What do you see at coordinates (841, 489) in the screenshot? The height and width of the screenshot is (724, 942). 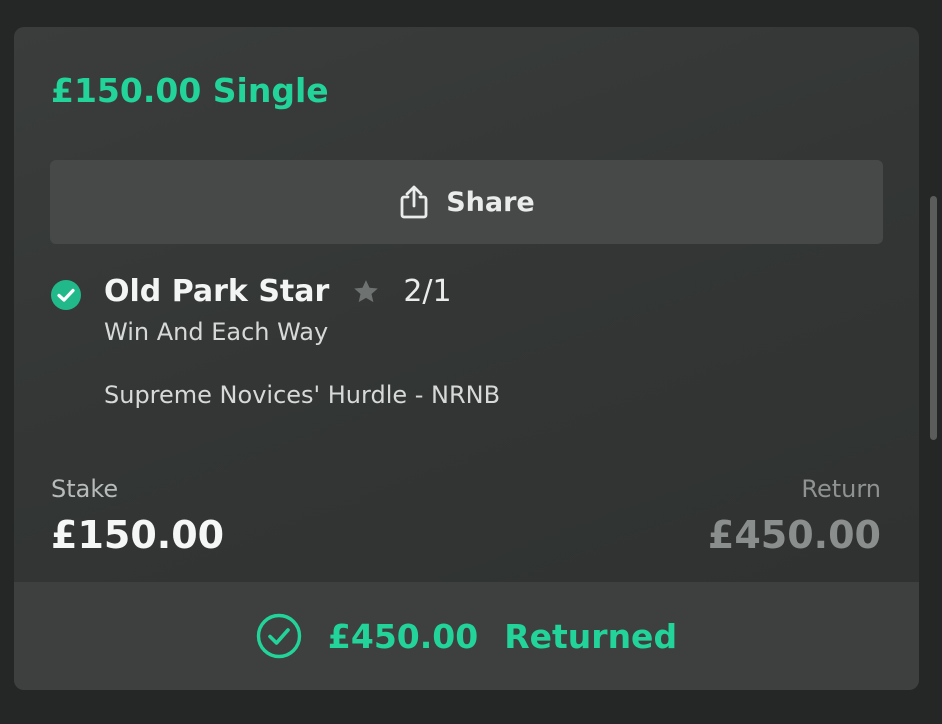 I see `return-label: Return` at bounding box center [841, 489].